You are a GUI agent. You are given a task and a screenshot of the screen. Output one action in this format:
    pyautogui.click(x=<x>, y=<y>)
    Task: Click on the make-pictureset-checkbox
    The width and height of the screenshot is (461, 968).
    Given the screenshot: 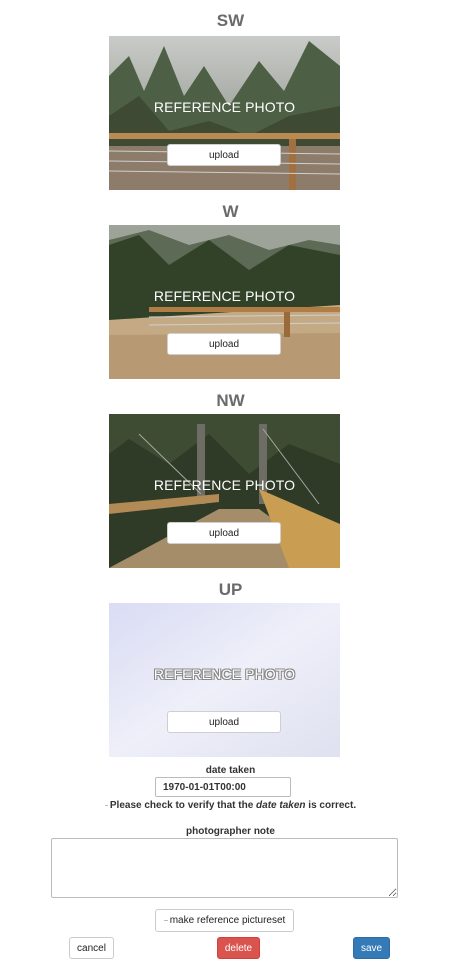 What is the action you would take?
    pyautogui.click(x=165, y=920)
    